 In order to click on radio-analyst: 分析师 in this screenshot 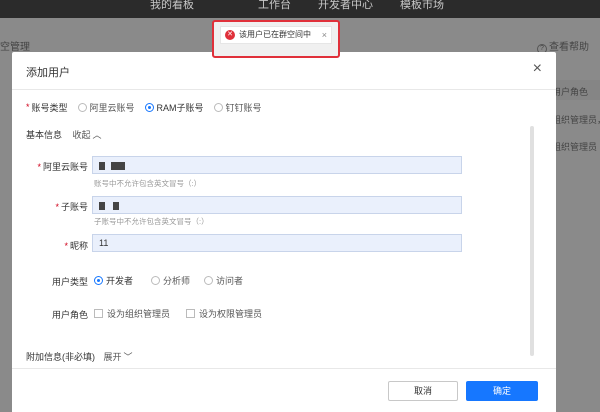, I will do `click(170, 280)`.